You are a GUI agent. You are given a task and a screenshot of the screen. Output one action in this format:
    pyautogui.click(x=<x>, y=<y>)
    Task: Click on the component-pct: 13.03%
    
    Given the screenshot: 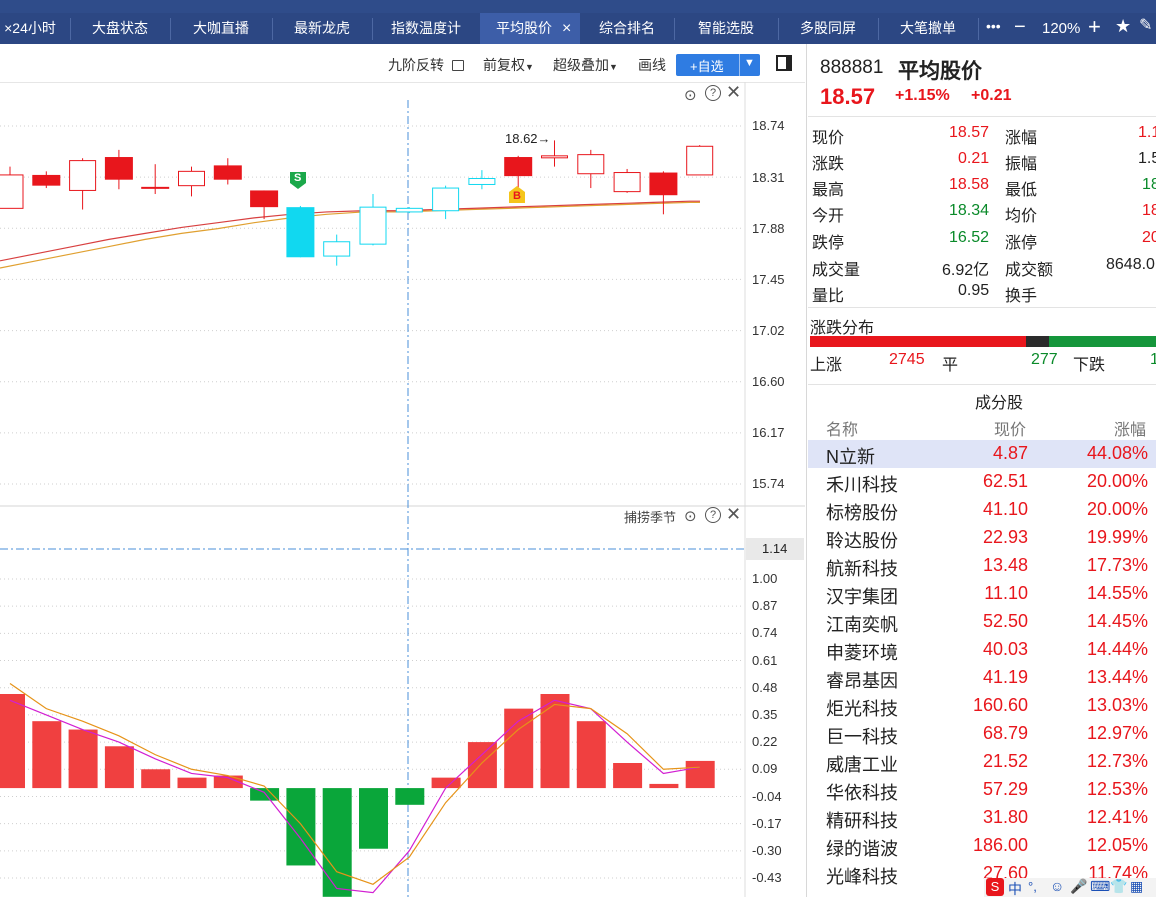 What is the action you would take?
    pyautogui.click(x=1117, y=705)
    